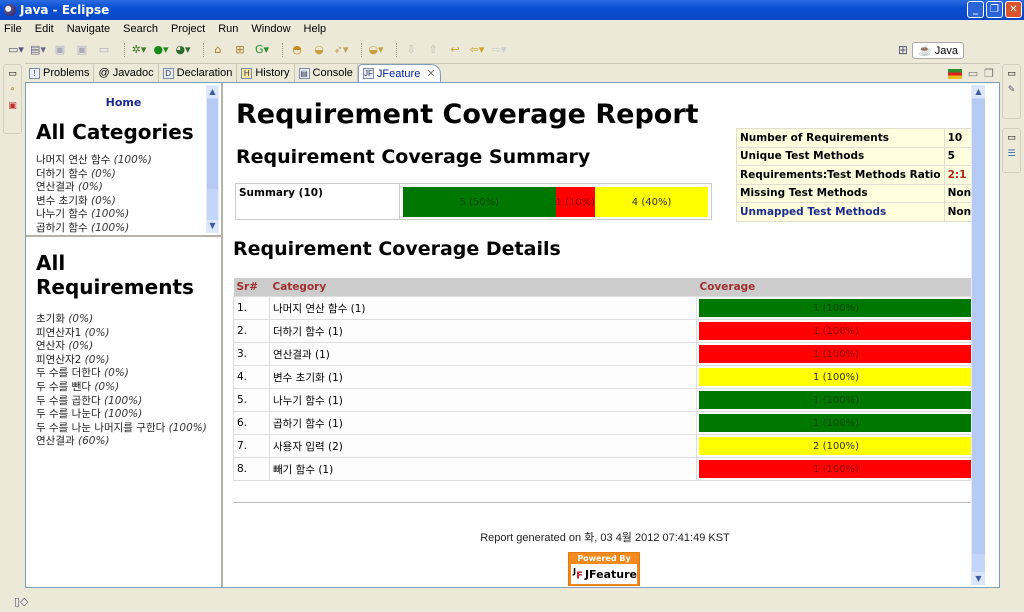  Describe the element at coordinates (16, 50) in the screenshot. I see `new-icon: ▭▾` at that location.